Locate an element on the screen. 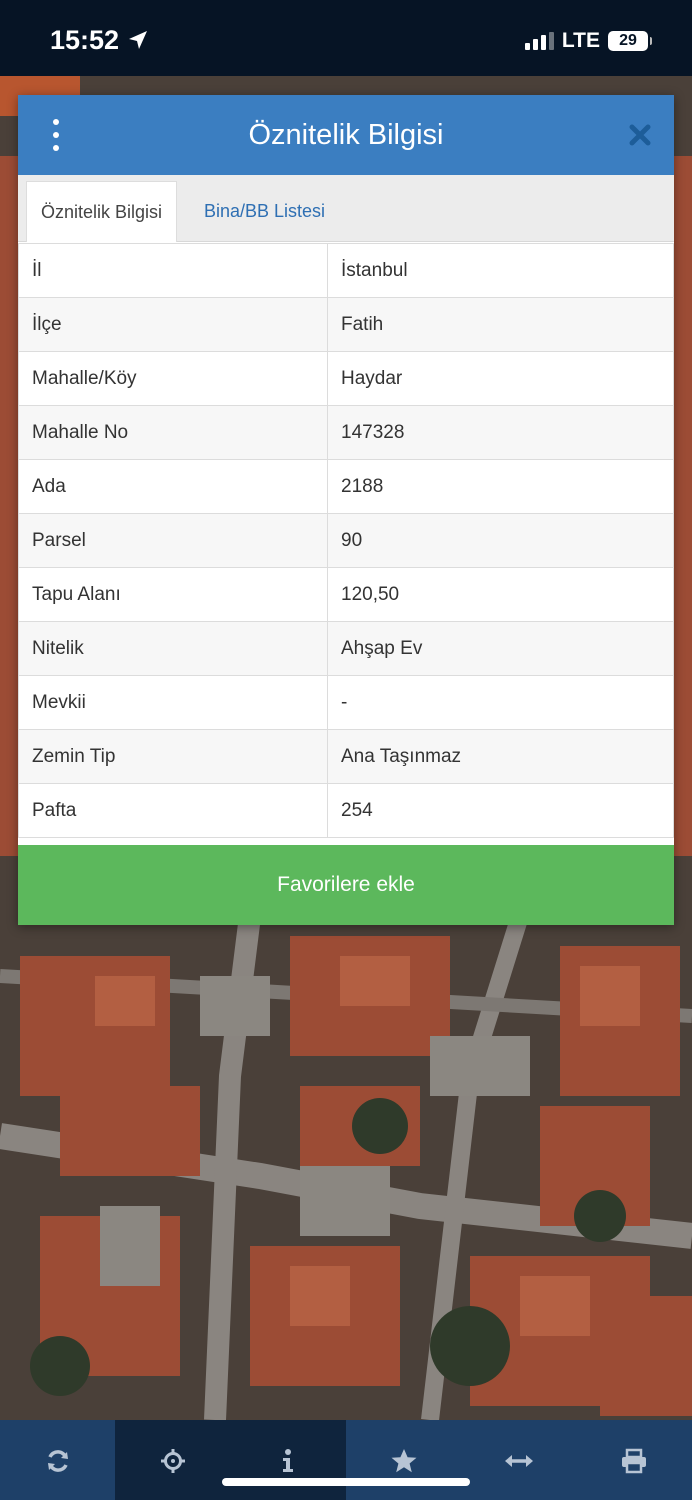 The width and height of the screenshot is (692, 1500). print-icon is located at coordinates (634, 1461).